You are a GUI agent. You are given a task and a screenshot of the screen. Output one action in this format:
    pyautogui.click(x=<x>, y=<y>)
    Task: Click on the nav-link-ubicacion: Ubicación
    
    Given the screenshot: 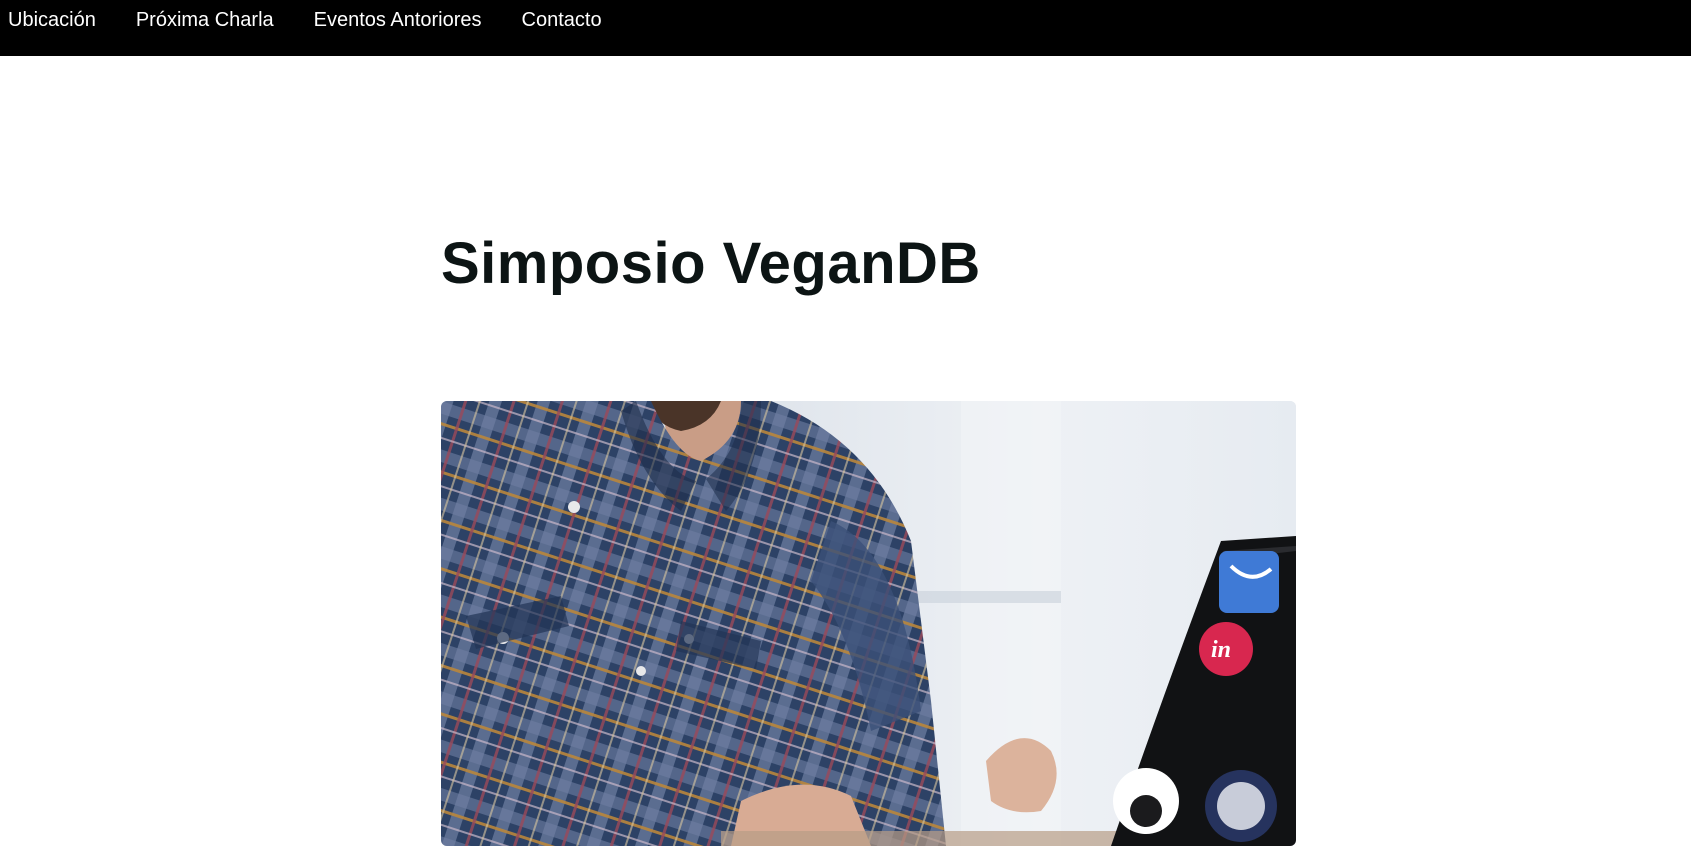 What is the action you would take?
    pyautogui.click(x=52, y=20)
    